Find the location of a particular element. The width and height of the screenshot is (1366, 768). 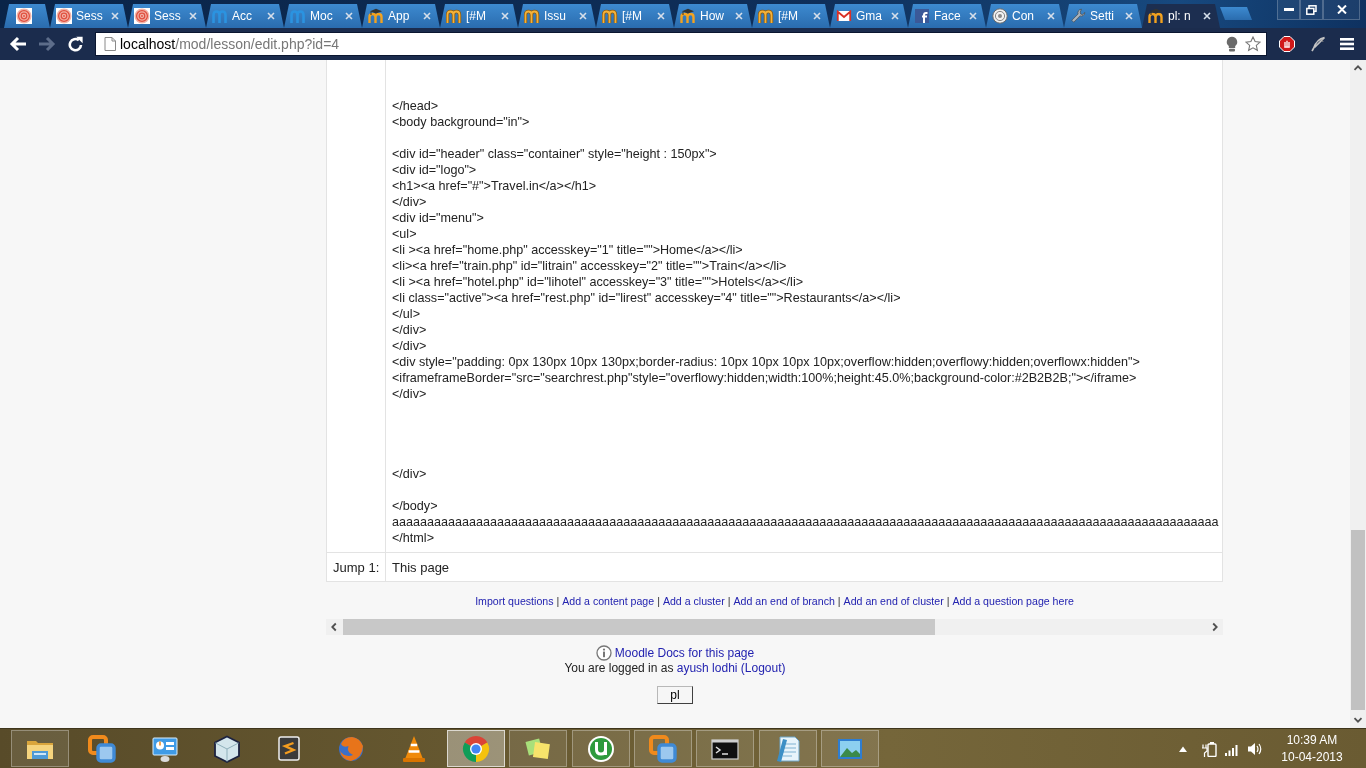

browser-tab: How is located at coordinates (713, 16).